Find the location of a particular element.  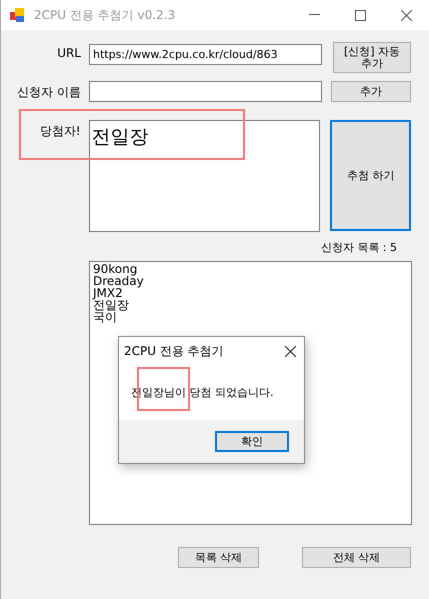

winner-field: 전일장 is located at coordinates (204, 176).